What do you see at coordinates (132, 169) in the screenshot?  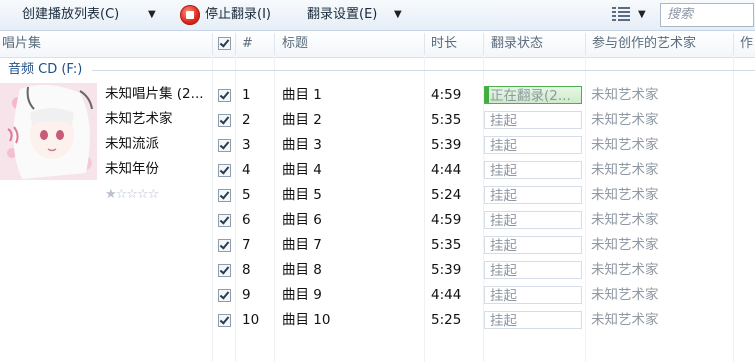 I see `album-year: 未知年份` at bounding box center [132, 169].